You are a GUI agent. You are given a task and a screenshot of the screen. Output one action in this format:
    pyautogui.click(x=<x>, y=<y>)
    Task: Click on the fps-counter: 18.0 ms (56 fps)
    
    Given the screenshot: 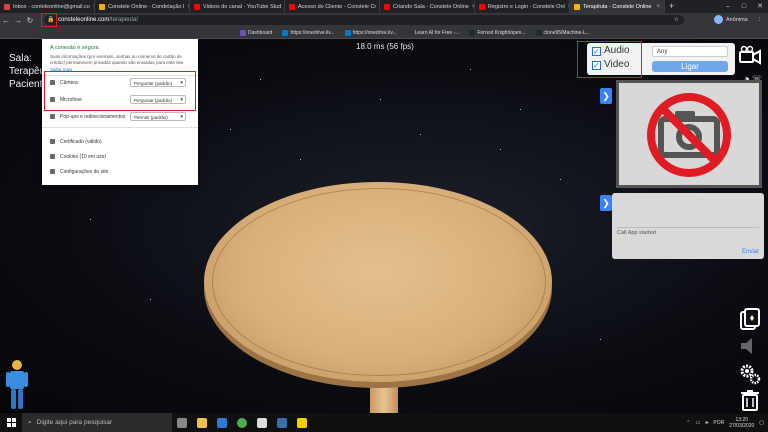 What is the action you would take?
    pyautogui.click(x=385, y=46)
    